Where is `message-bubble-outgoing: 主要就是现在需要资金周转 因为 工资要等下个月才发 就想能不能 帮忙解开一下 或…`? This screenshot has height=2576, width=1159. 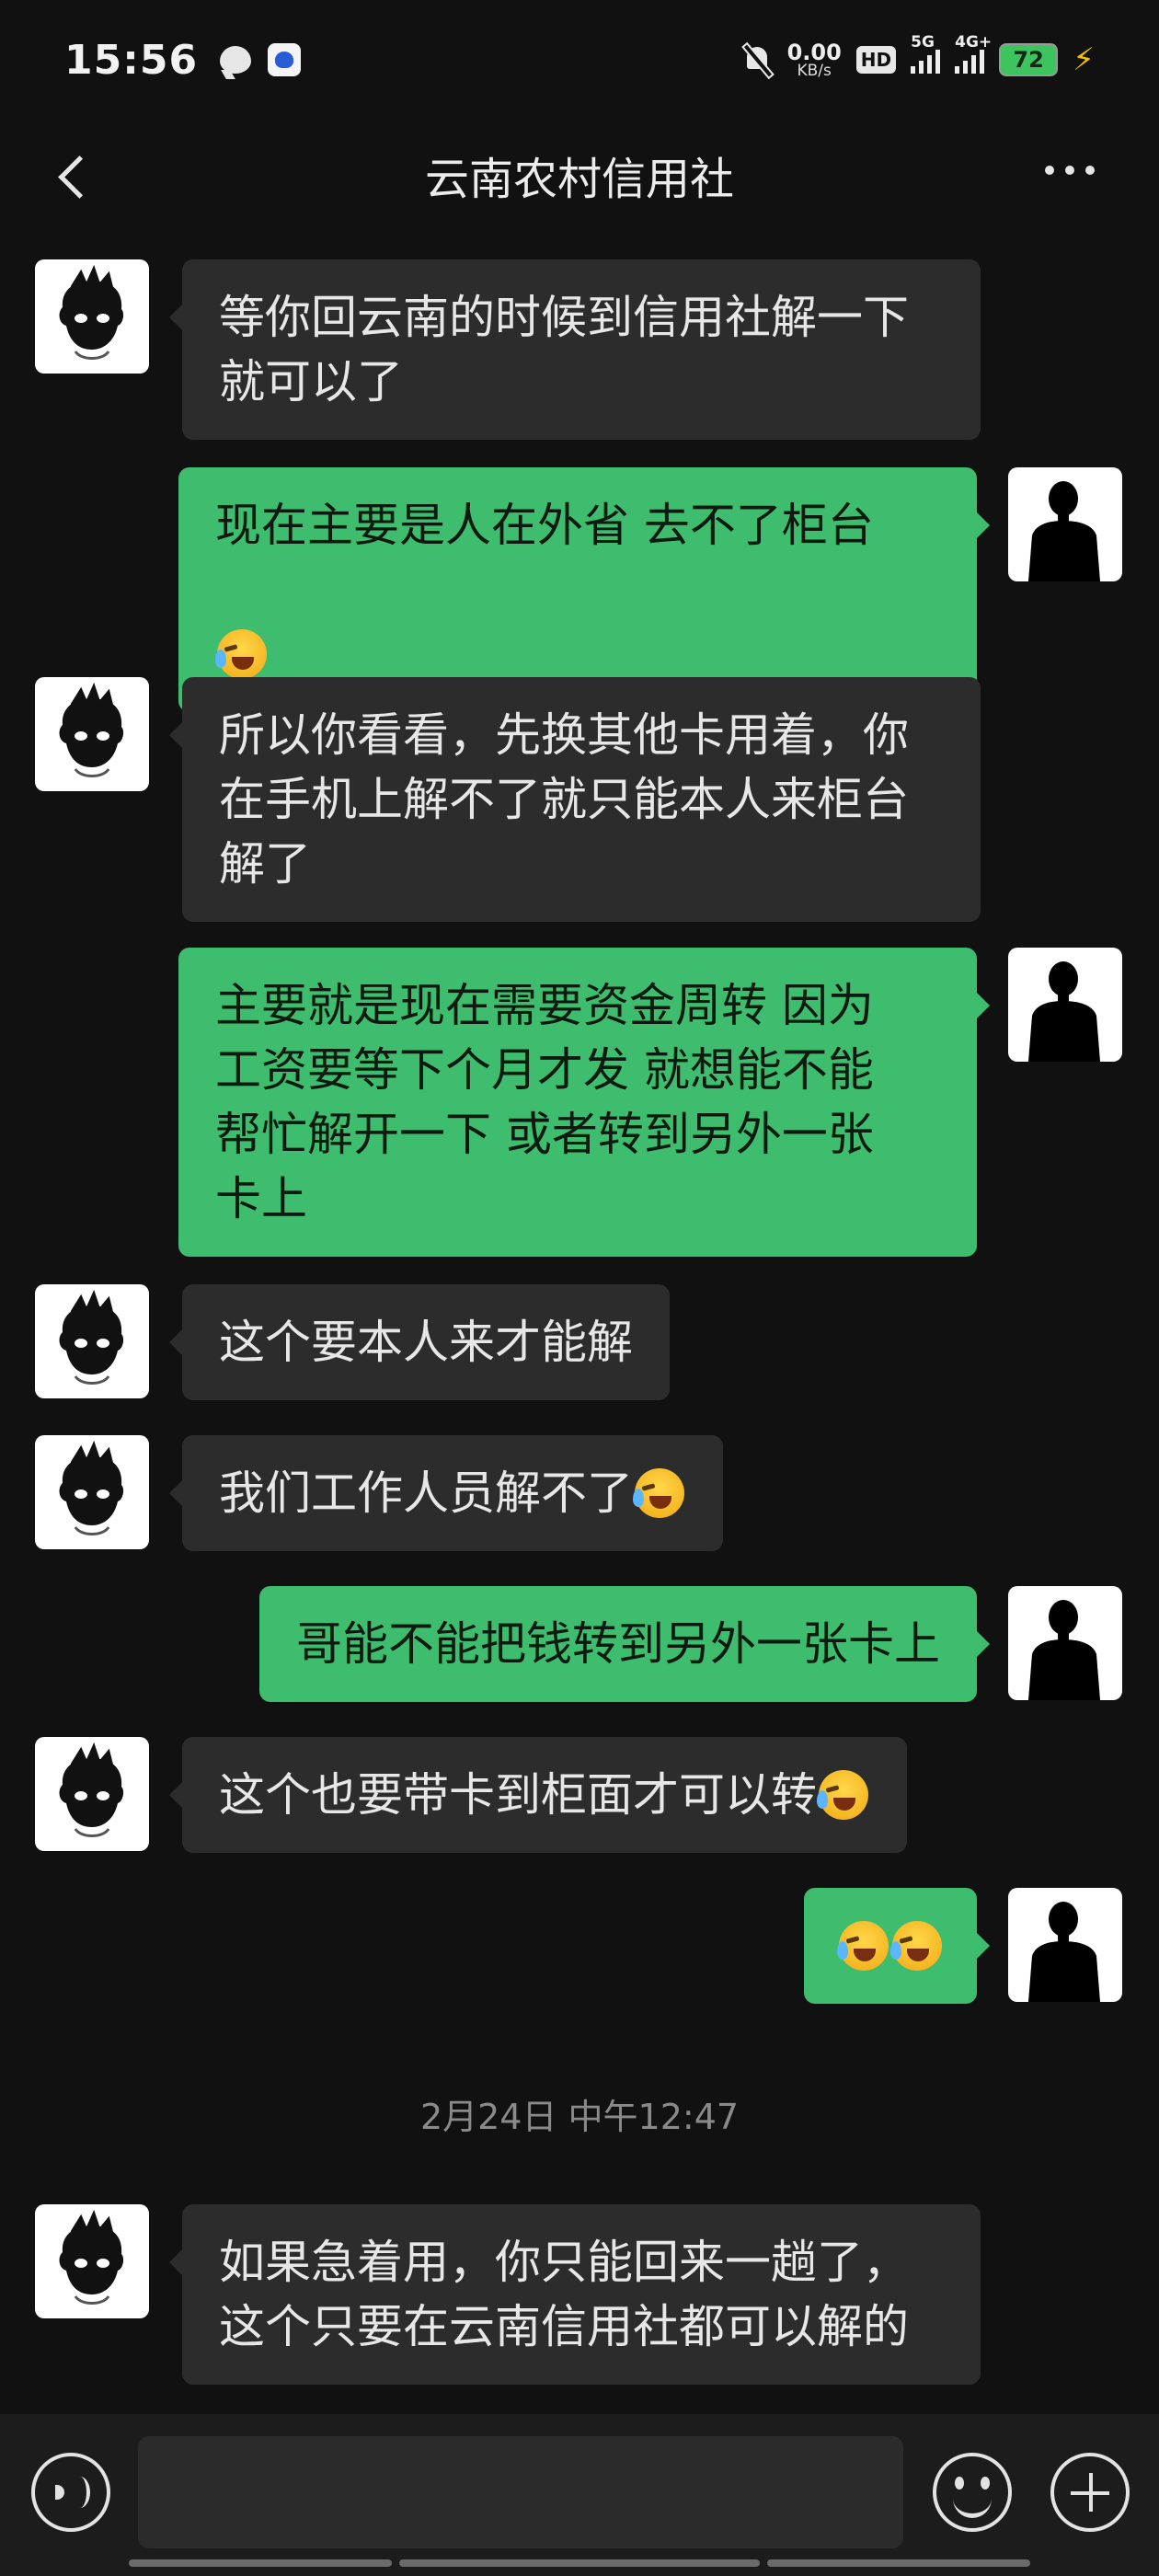 message-bubble-outgoing: 主要就是现在需要资金周转 因为 工资要等下个月才发 就想能不能 帮忙解开一下 或… is located at coordinates (584, 1102).